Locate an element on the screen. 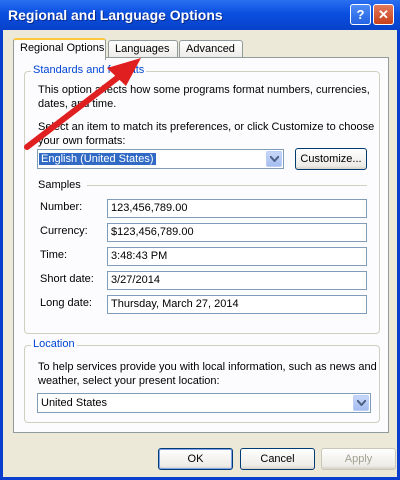 The height and width of the screenshot is (480, 400). ok-button: OK is located at coordinates (195, 459).